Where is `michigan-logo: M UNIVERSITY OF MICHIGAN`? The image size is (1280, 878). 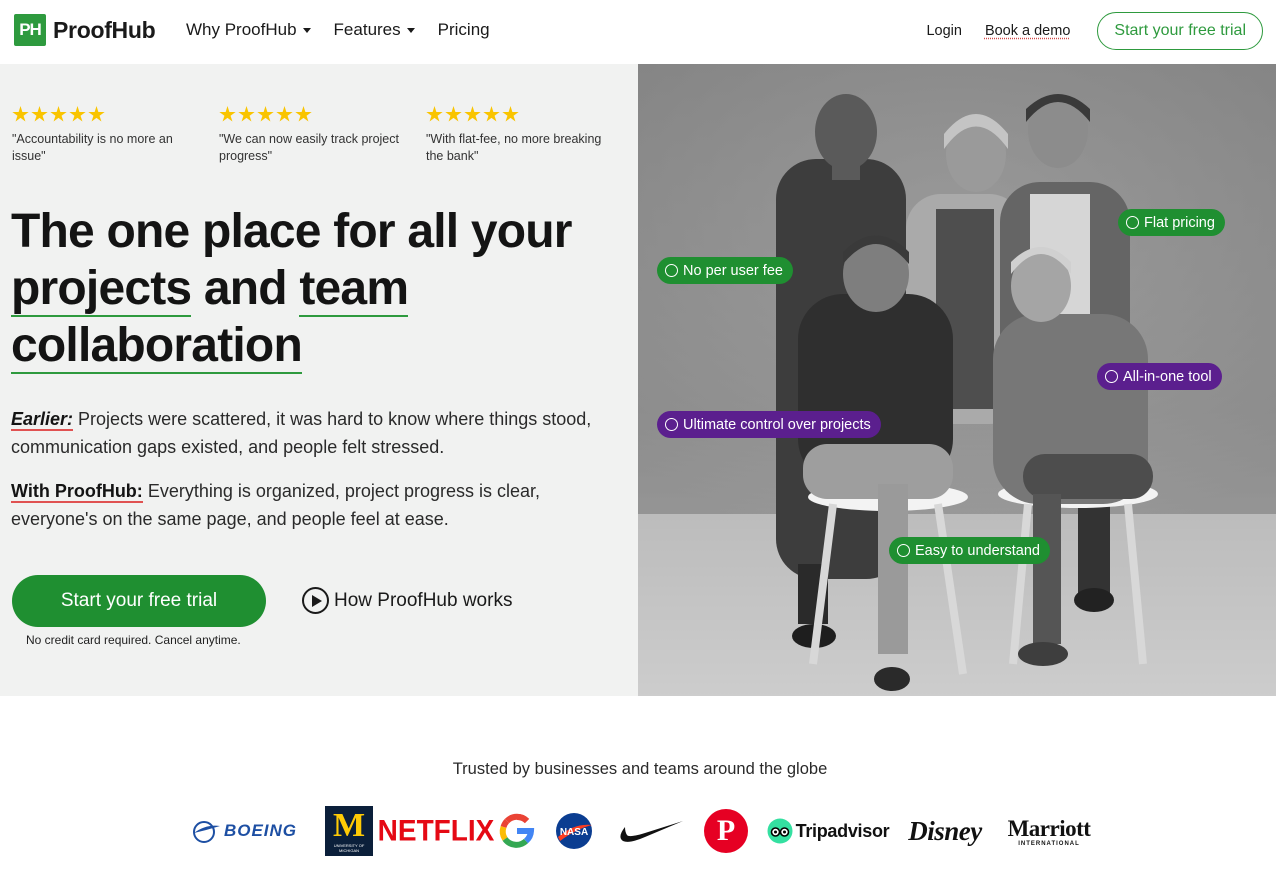
michigan-logo: M UNIVERSITY OF MICHIGAN is located at coordinates (349, 831).